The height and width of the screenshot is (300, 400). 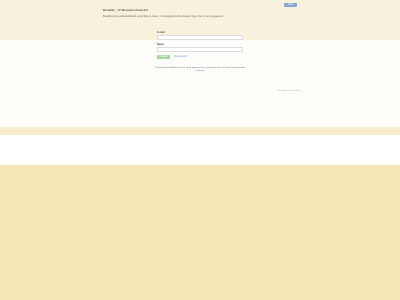 What do you see at coordinates (163, 57) in the screenshot?
I see `submit-button: Inloggen` at bounding box center [163, 57].